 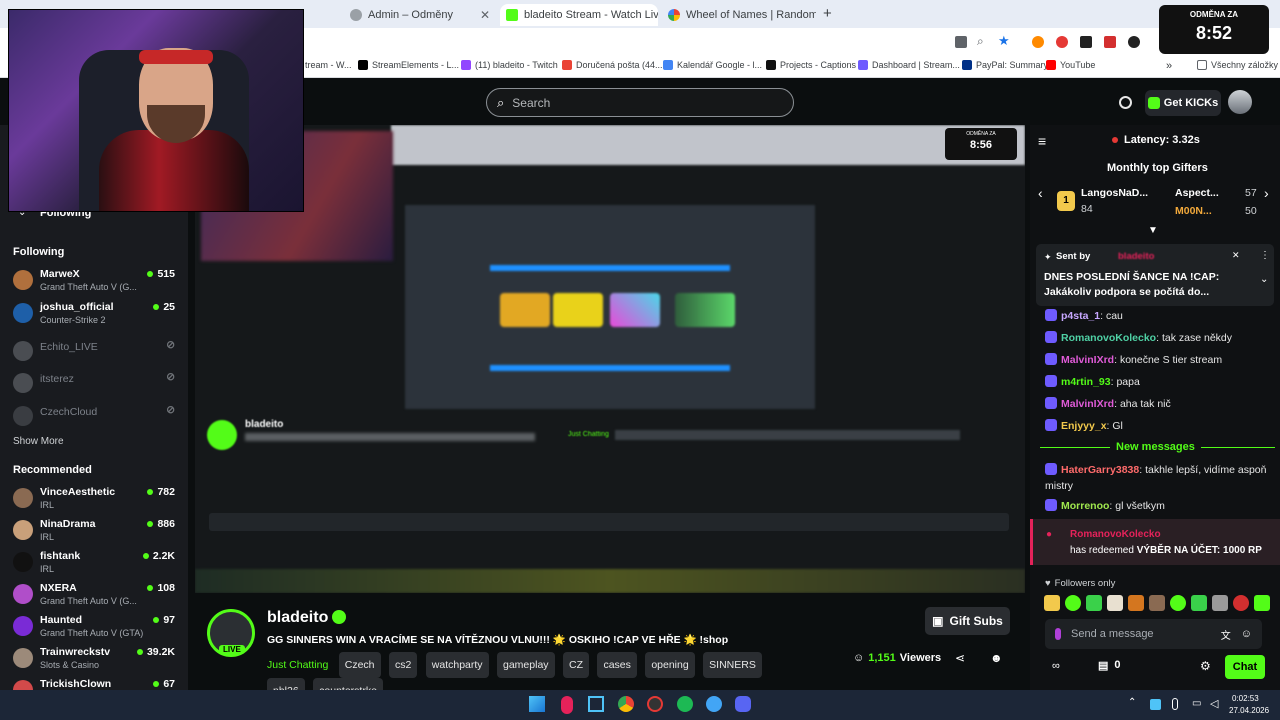 What do you see at coordinates (626, 704) in the screenshot?
I see `chrome-icon` at bounding box center [626, 704].